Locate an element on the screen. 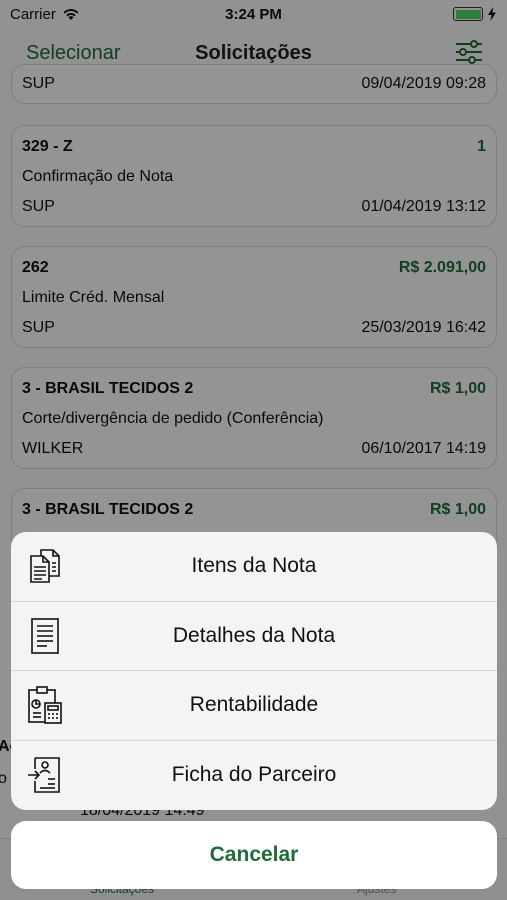 Image resolution: width=507 pixels, height=900 pixels. action-label: Rentabilidade is located at coordinates (254, 705).